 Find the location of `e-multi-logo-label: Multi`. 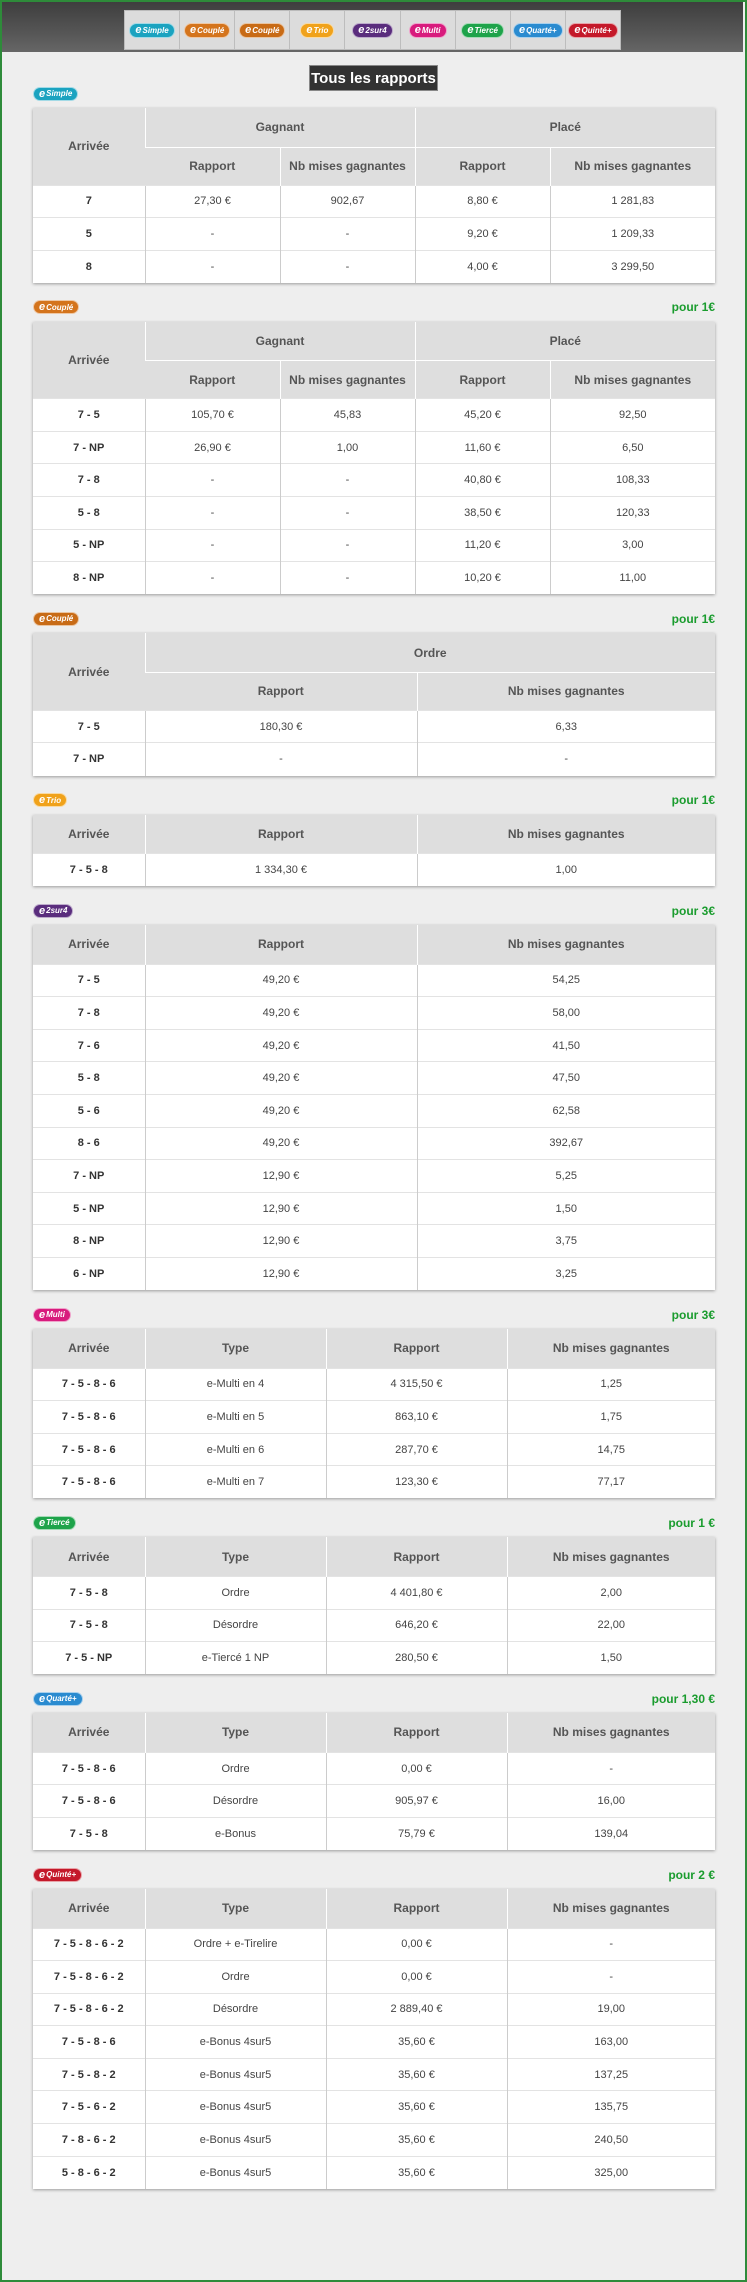

e-multi-logo-label: Multi is located at coordinates (431, 30).